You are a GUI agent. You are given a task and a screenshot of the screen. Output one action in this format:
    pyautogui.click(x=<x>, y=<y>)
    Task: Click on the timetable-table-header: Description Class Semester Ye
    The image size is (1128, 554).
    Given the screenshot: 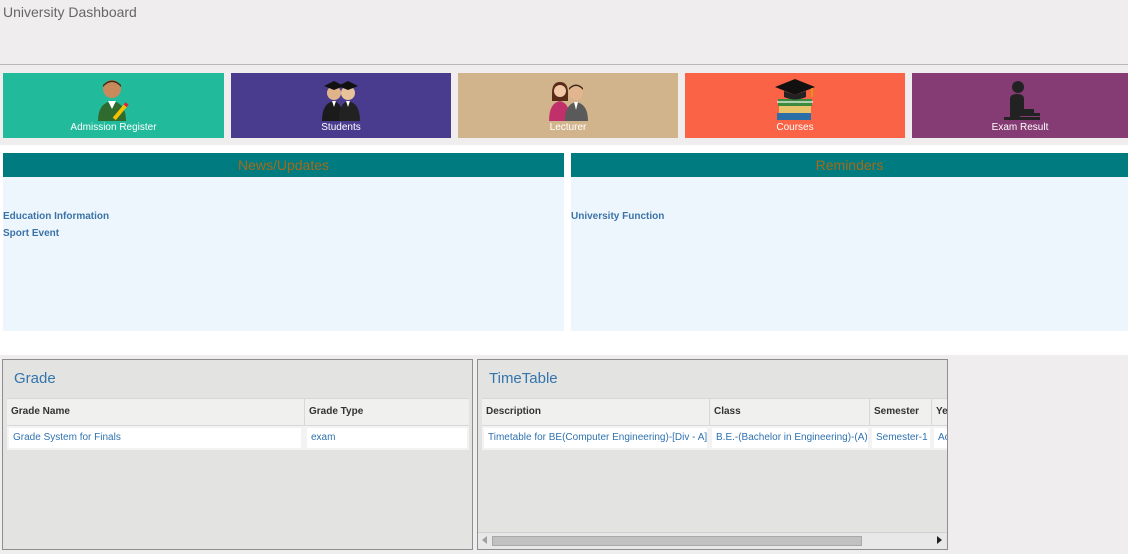 What is the action you would take?
    pyautogui.click(x=714, y=412)
    